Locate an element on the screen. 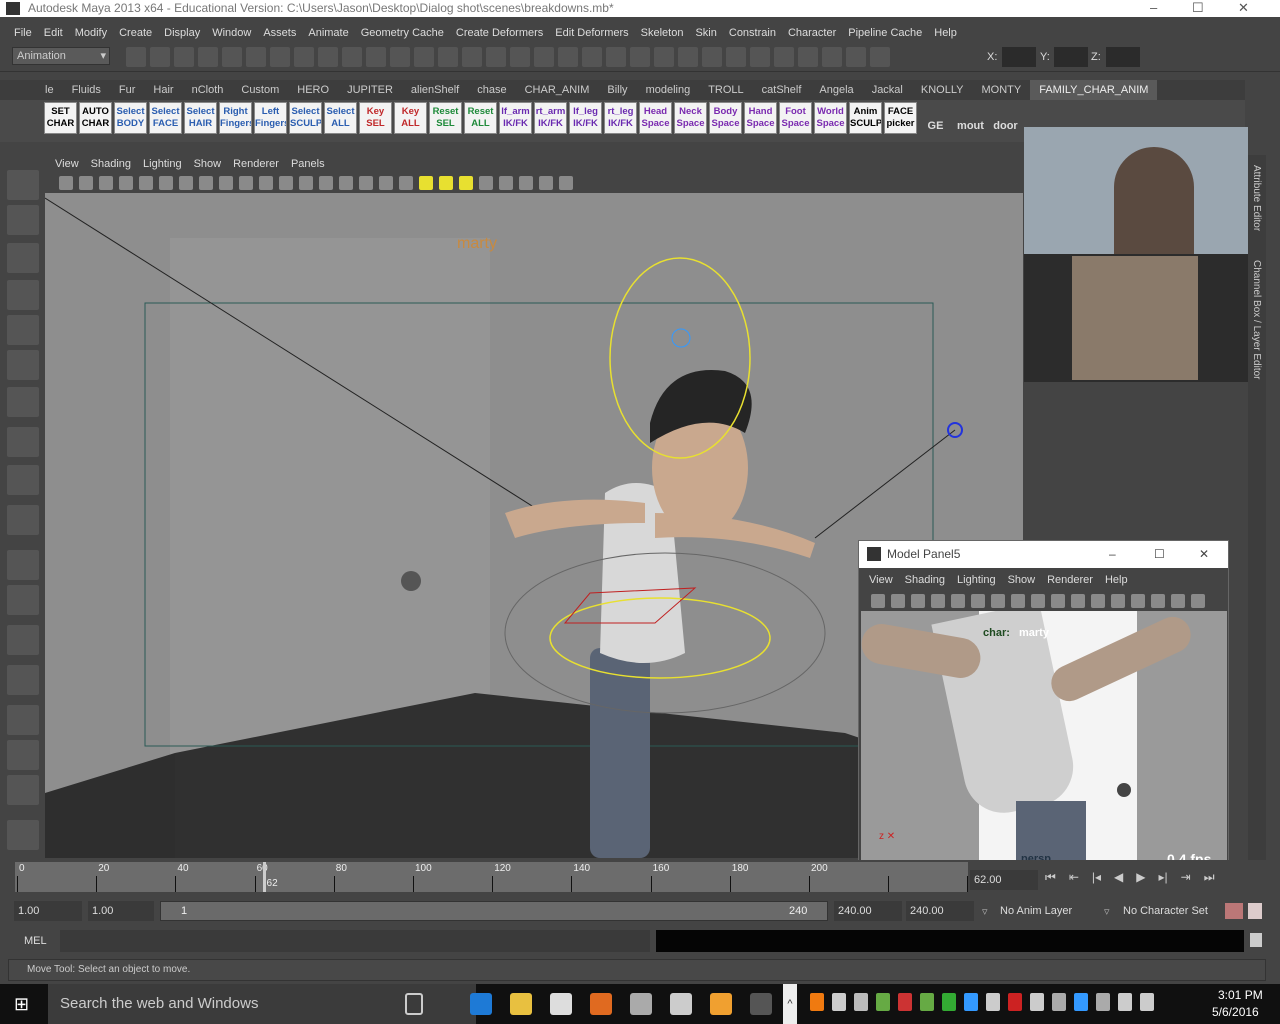 The width and height of the screenshot is (1280, 1024). outliner-layout-icon is located at coordinates (23, 640).